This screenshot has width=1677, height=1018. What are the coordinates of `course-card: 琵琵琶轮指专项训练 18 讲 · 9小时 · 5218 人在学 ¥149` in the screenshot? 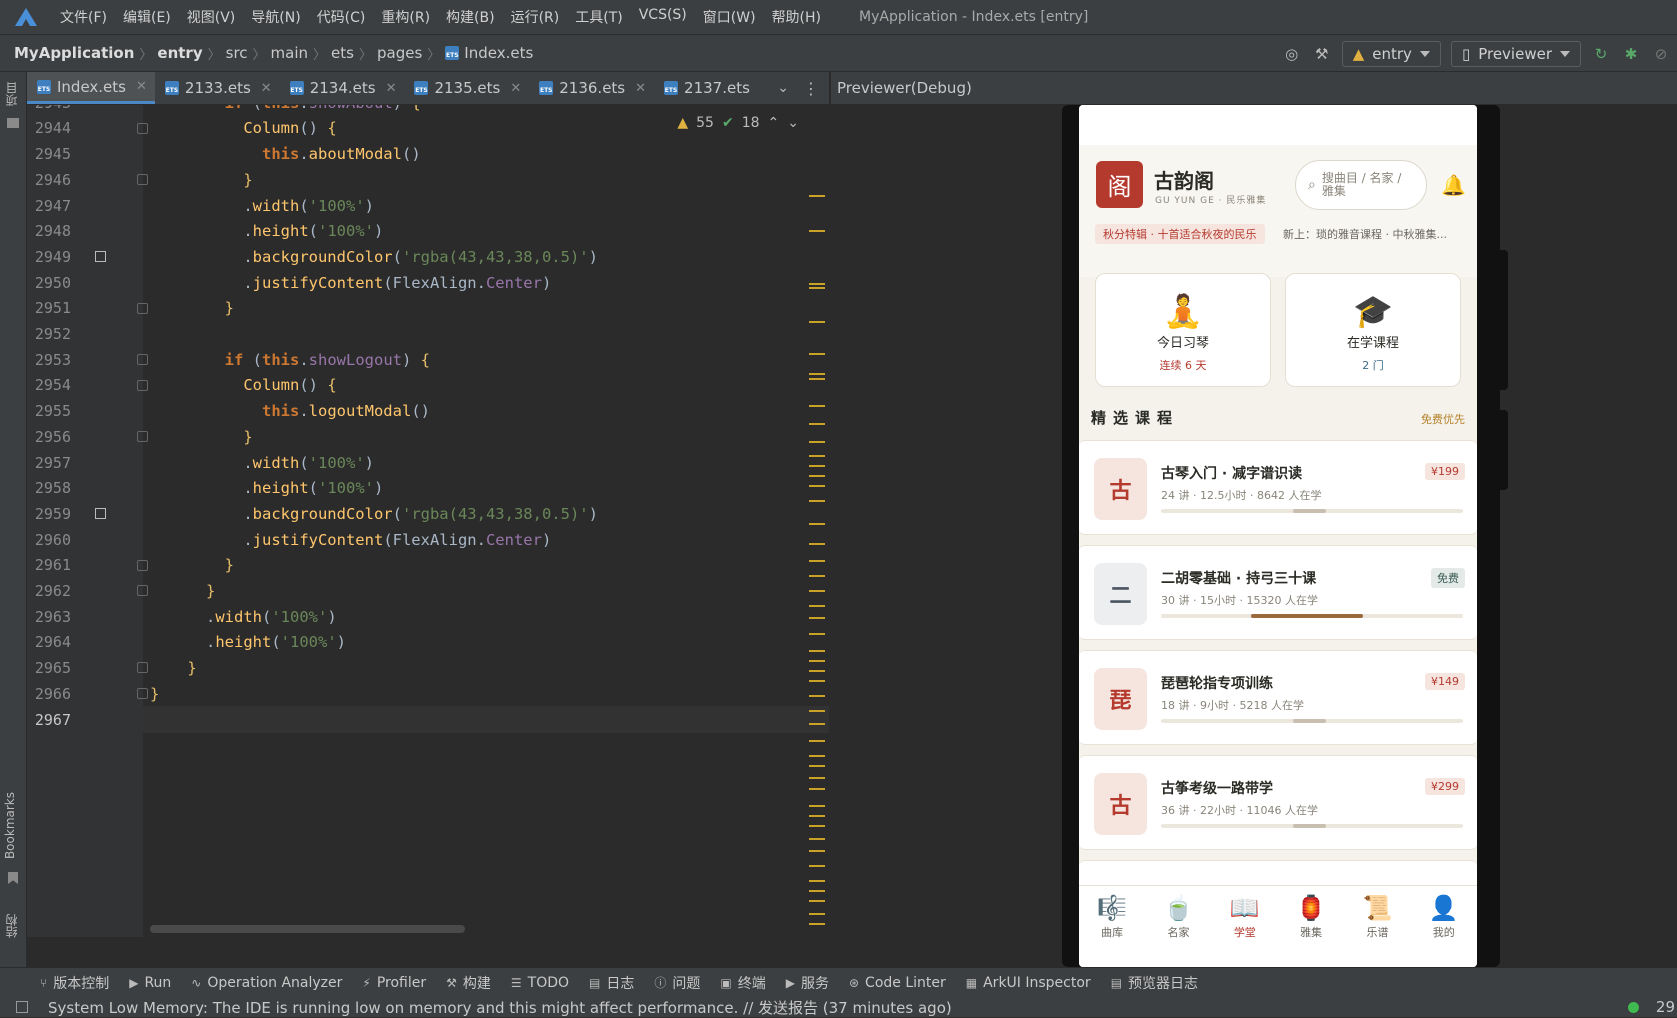 It's located at (1278, 697).